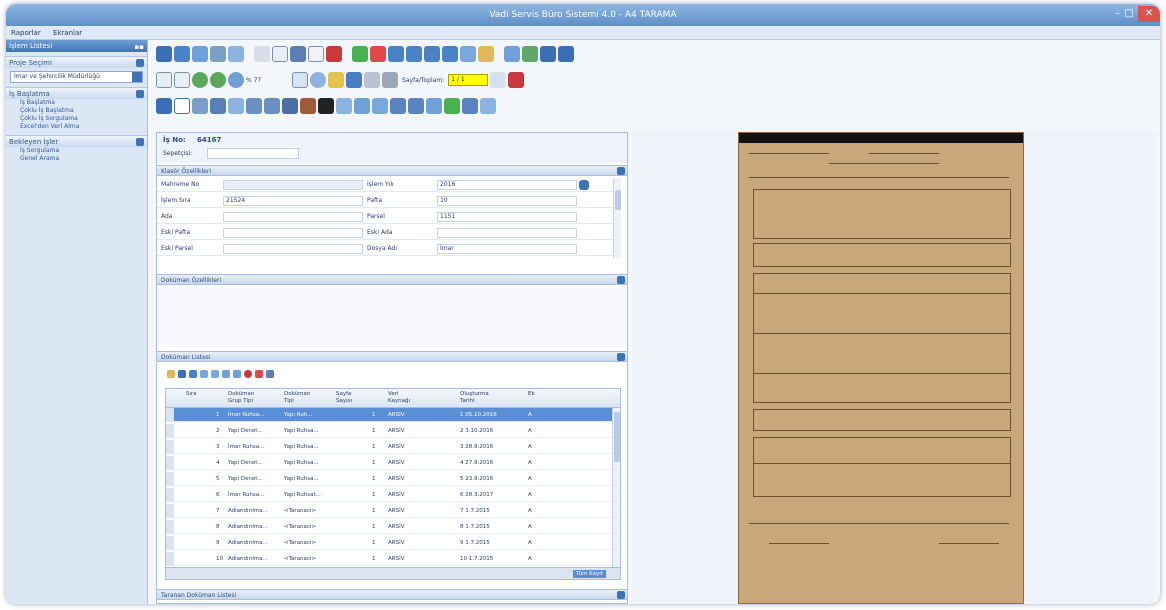 The width and height of the screenshot is (1166, 610). I want to click on move-up-icon, so click(416, 106).